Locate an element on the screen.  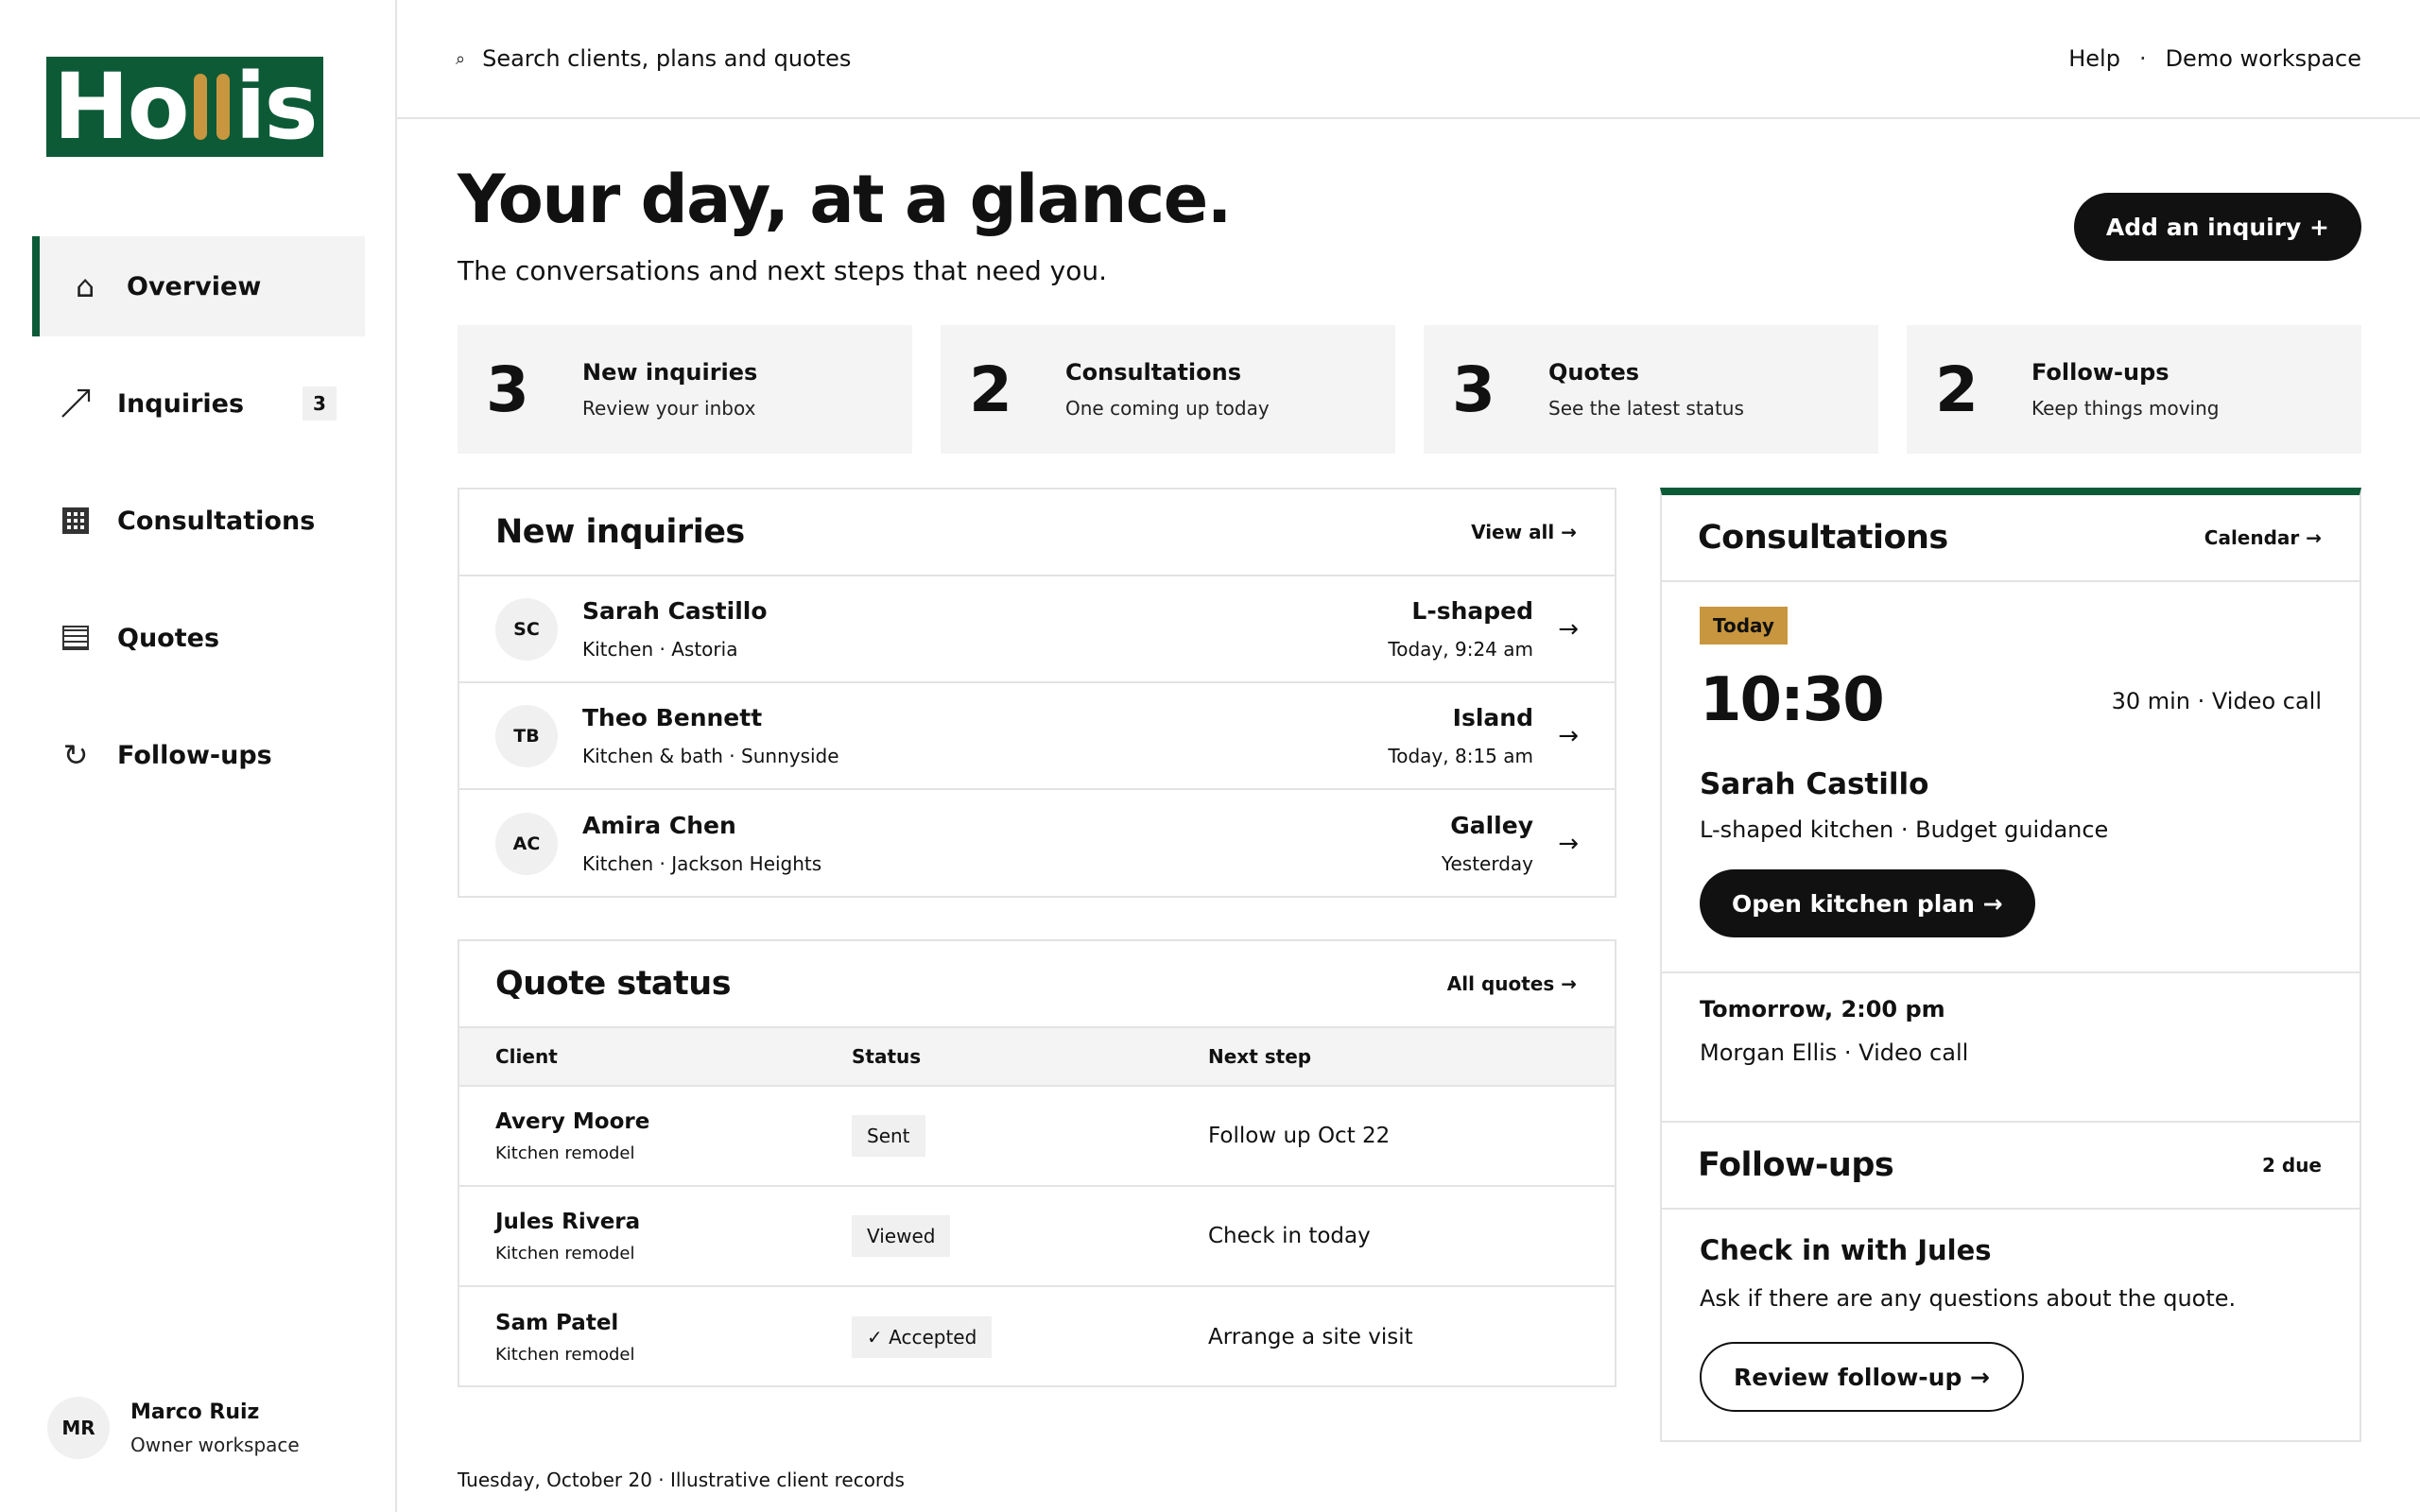
sidebar-item-overview: ⌂ Overview is located at coordinates (198, 286).